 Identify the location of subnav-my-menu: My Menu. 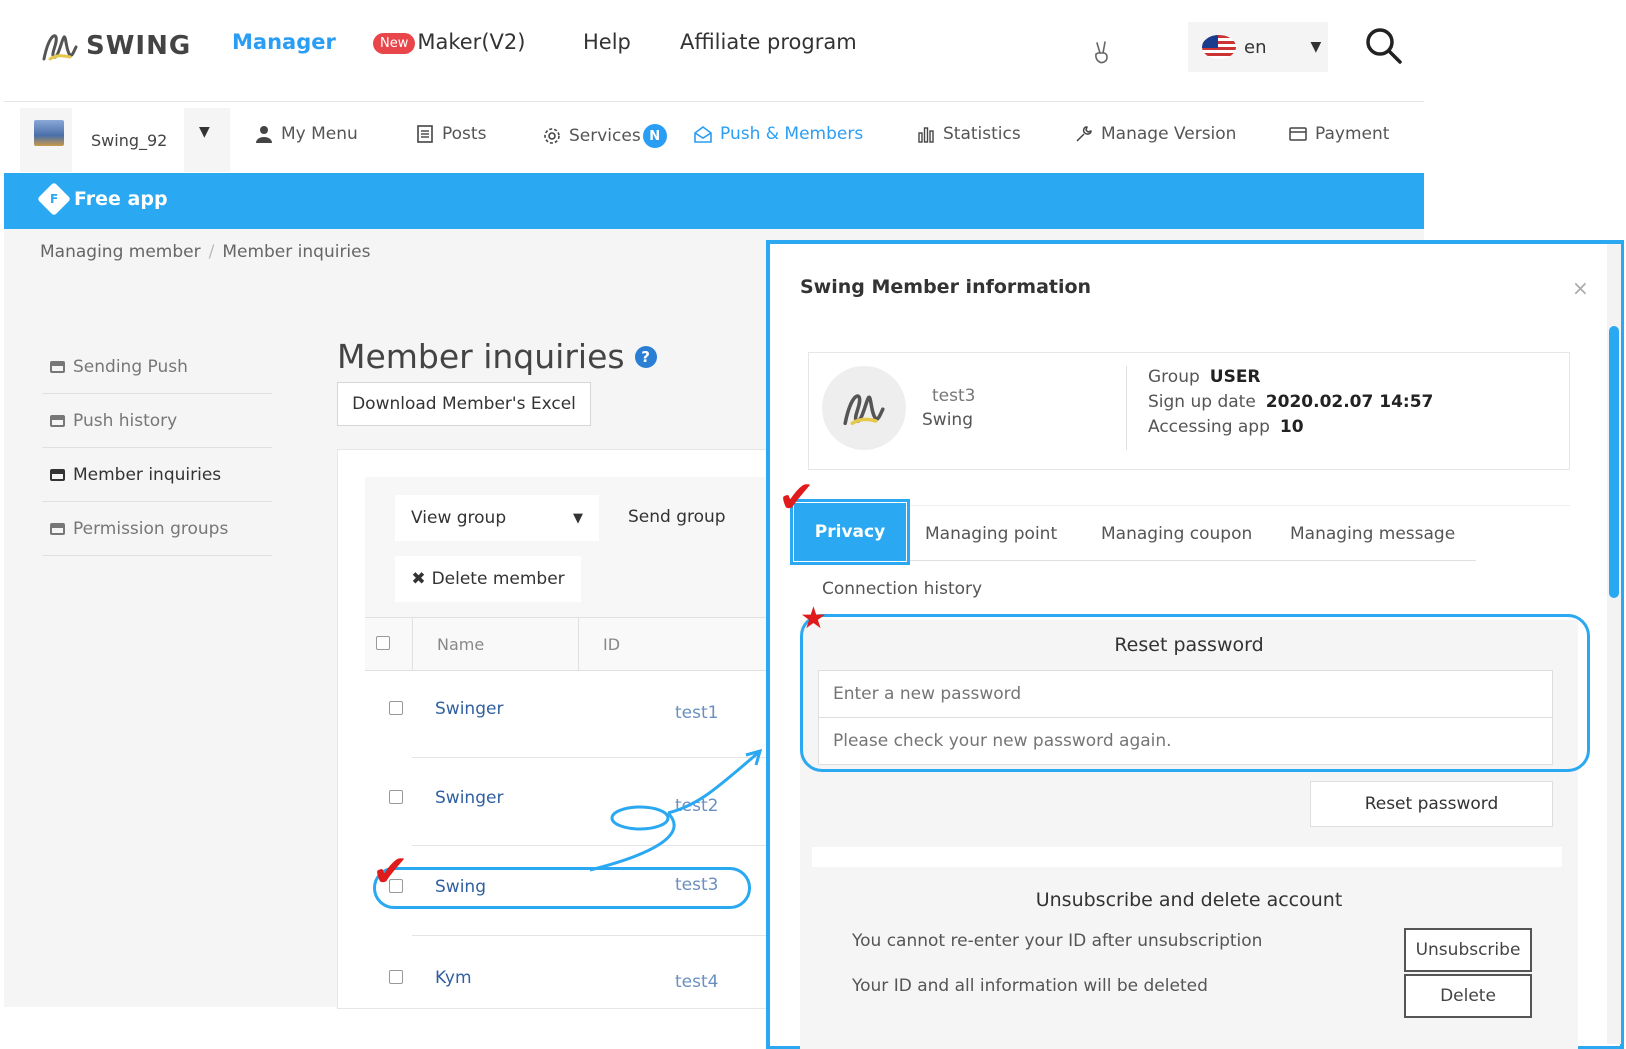
(306, 134).